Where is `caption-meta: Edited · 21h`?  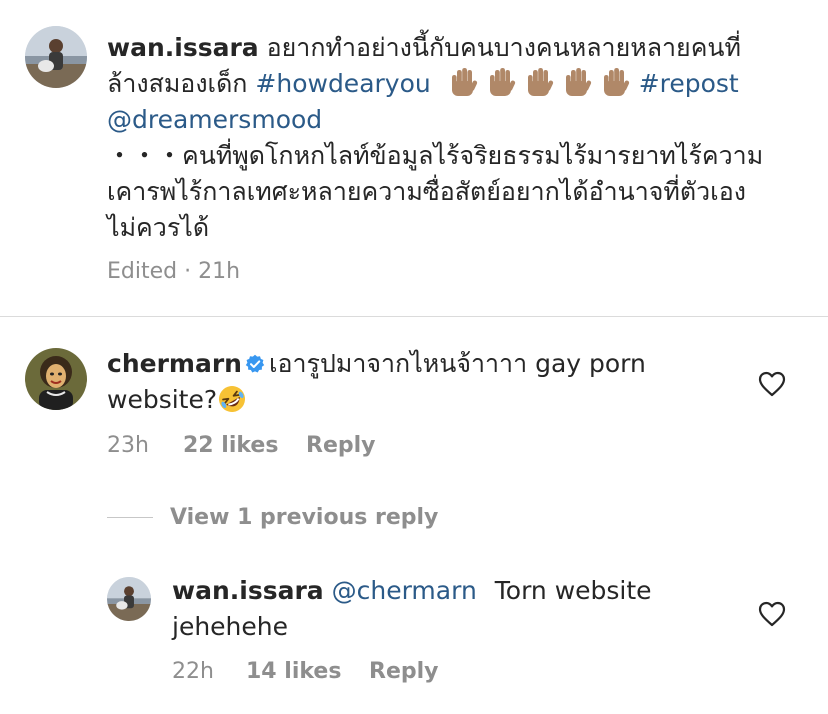 caption-meta: Edited · 21h is located at coordinates (174, 271).